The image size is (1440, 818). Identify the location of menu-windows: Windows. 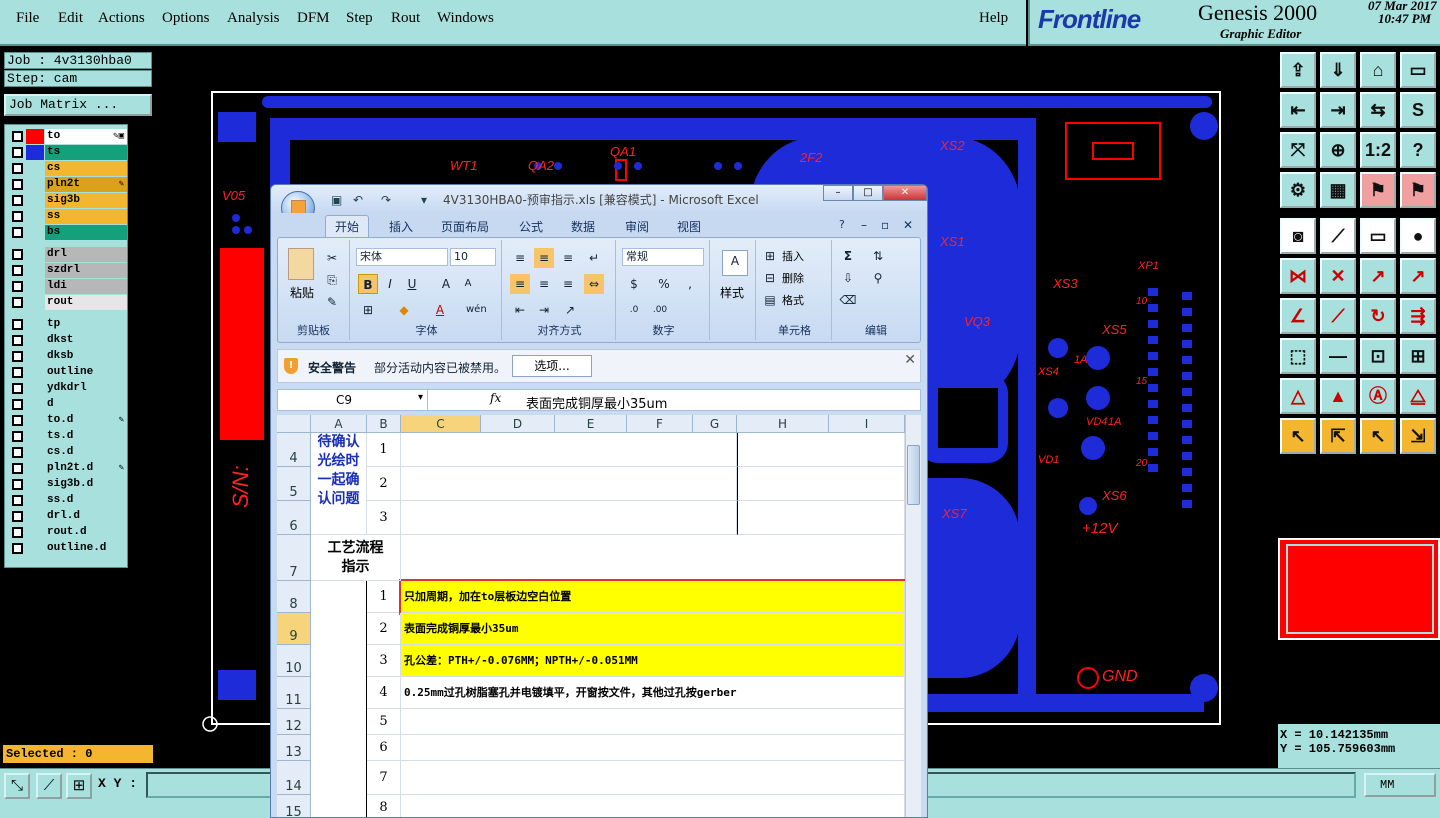
(465, 18).